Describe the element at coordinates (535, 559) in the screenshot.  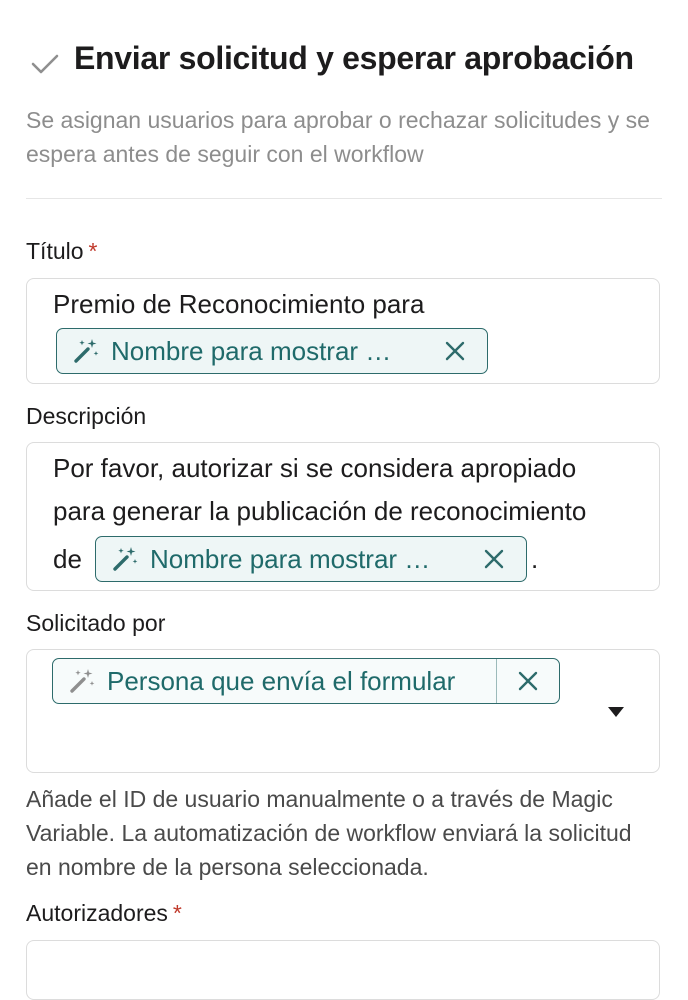
I see `descripcion-line-3-suffix: .` at that location.